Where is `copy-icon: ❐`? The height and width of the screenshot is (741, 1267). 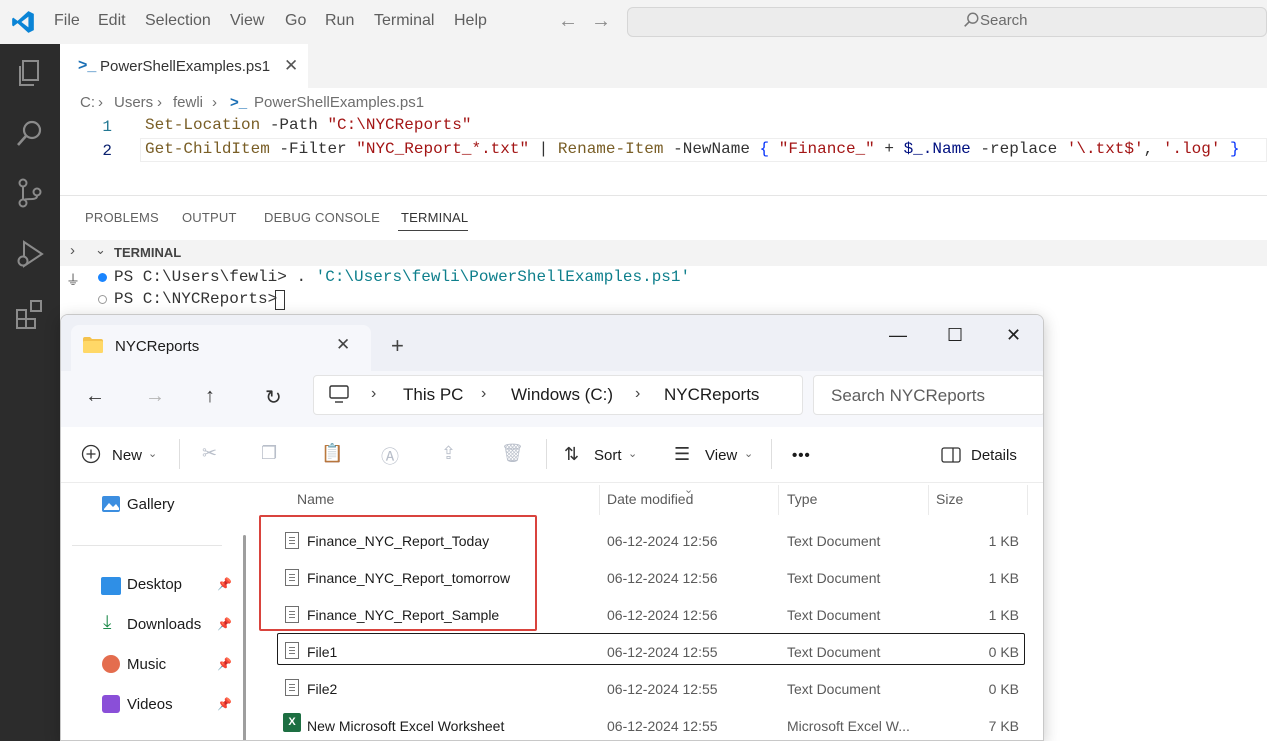
copy-icon: ❐ is located at coordinates (269, 453).